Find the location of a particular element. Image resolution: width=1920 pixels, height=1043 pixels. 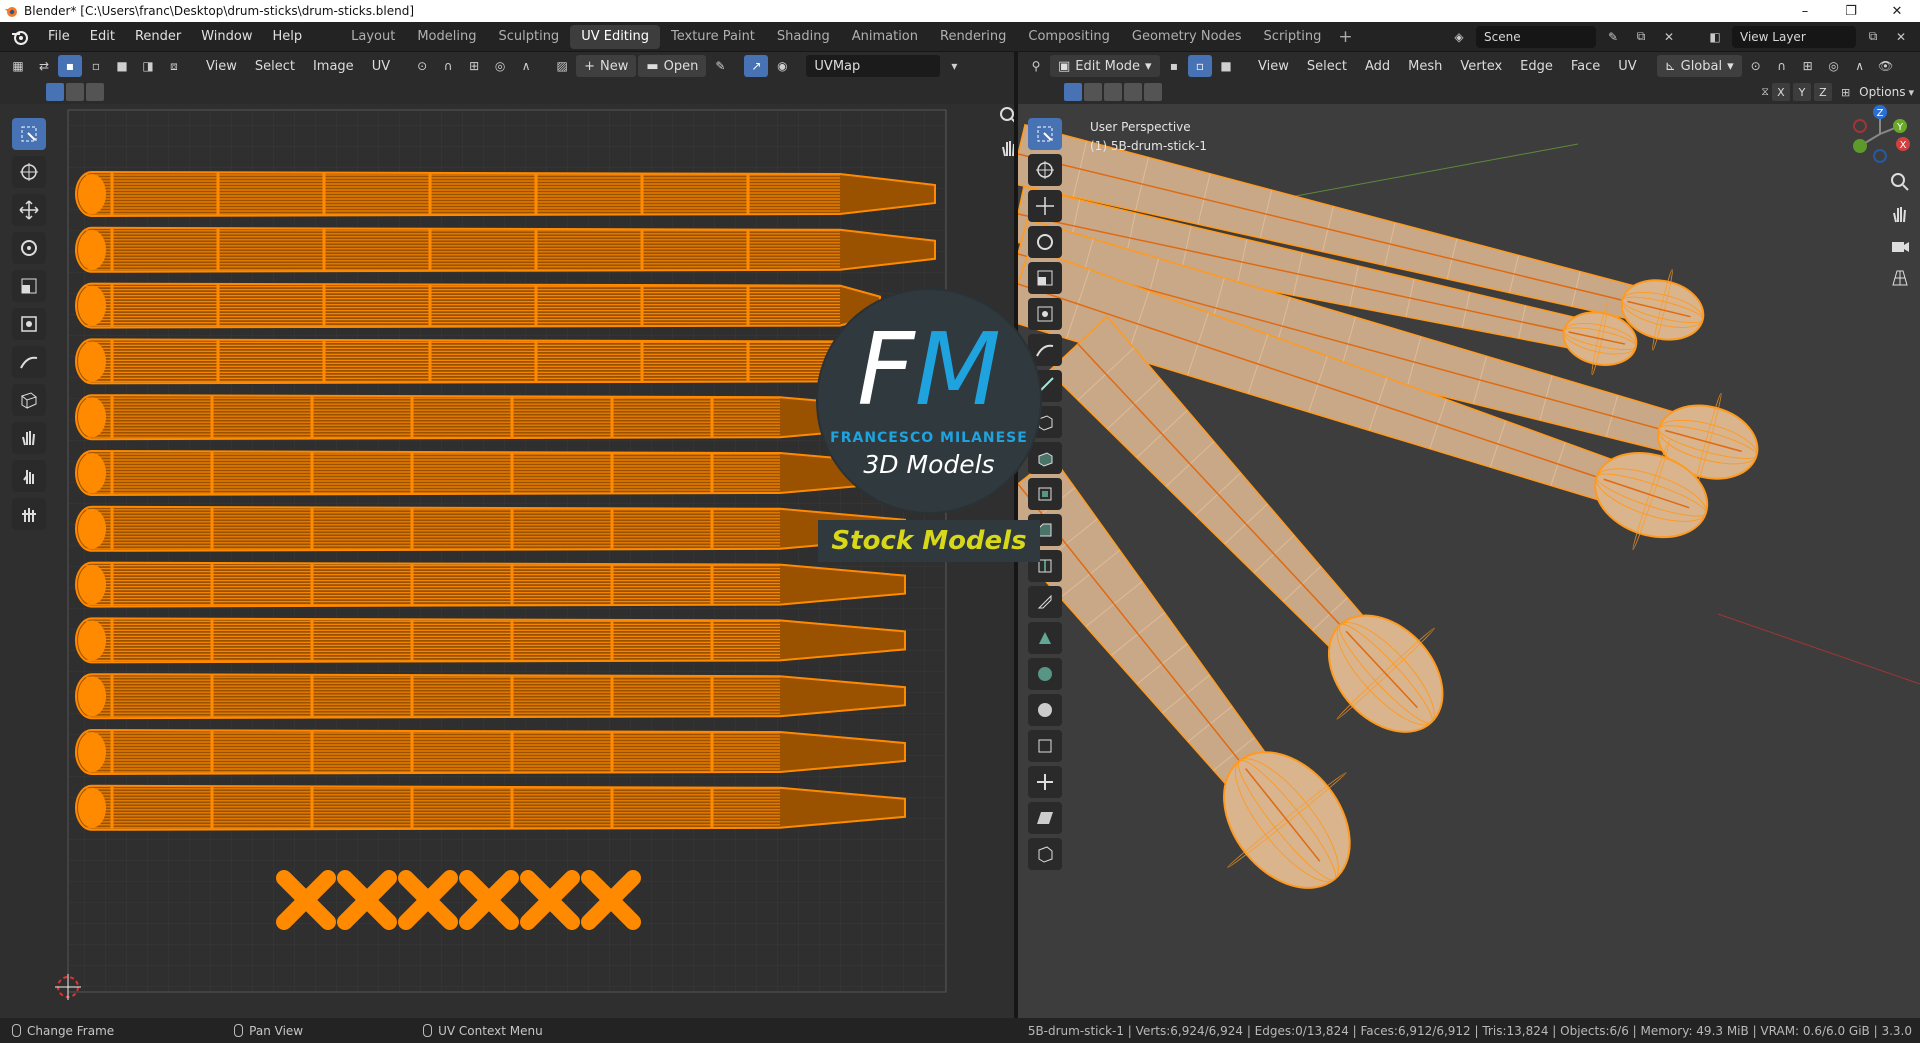

mirror-x-toggle: X is located at coordinates (1780, 92).